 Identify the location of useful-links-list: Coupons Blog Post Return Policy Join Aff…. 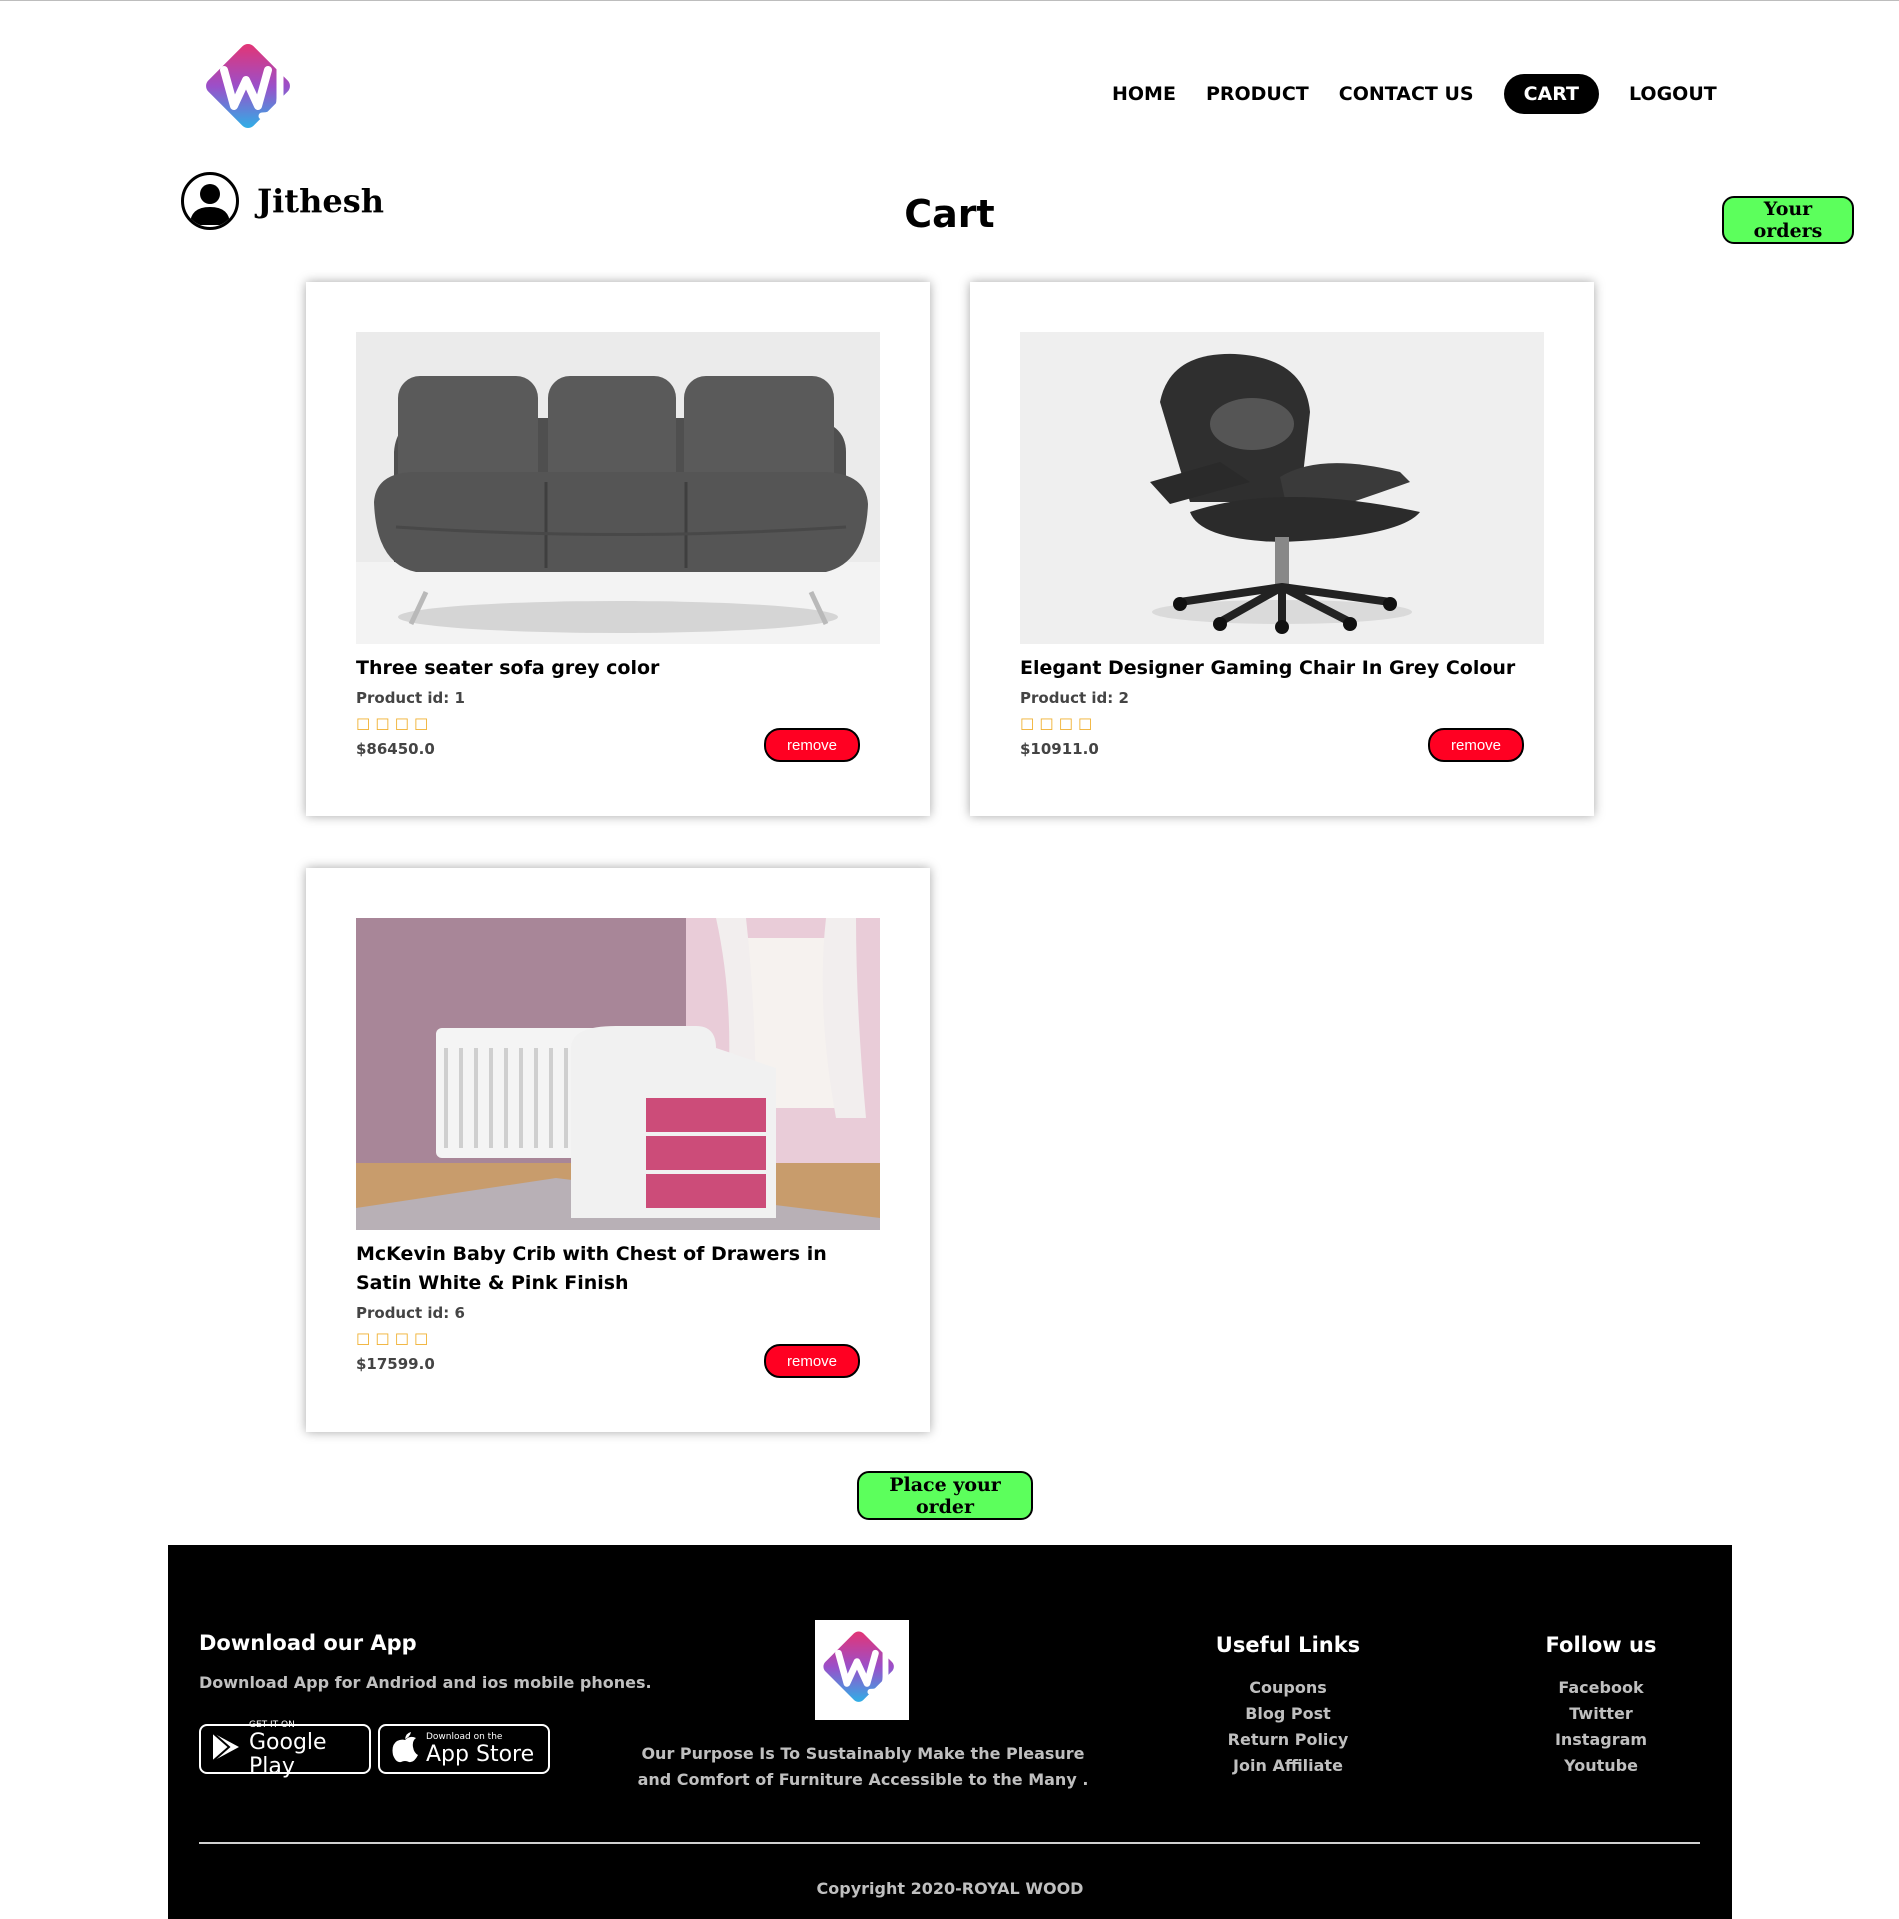
(1288, 1727).